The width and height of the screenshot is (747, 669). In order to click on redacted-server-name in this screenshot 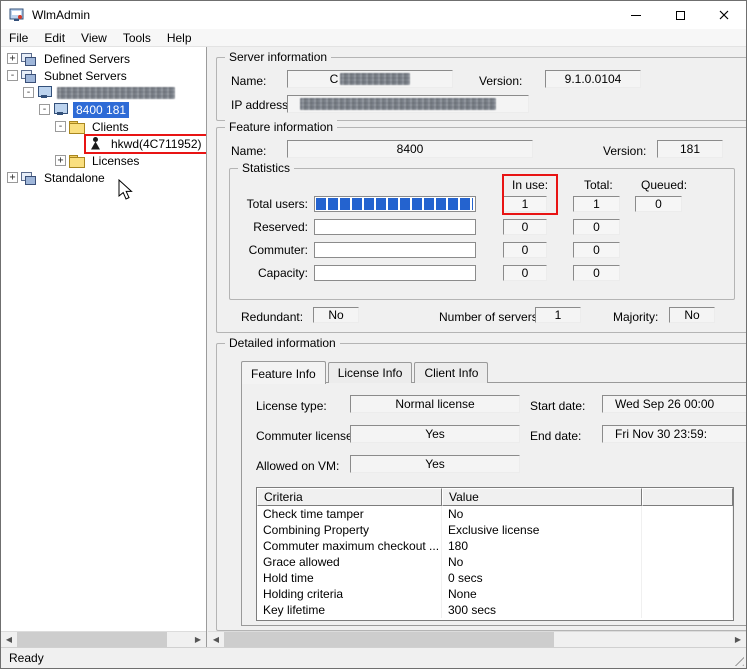, I will do `click(116, 92)`.